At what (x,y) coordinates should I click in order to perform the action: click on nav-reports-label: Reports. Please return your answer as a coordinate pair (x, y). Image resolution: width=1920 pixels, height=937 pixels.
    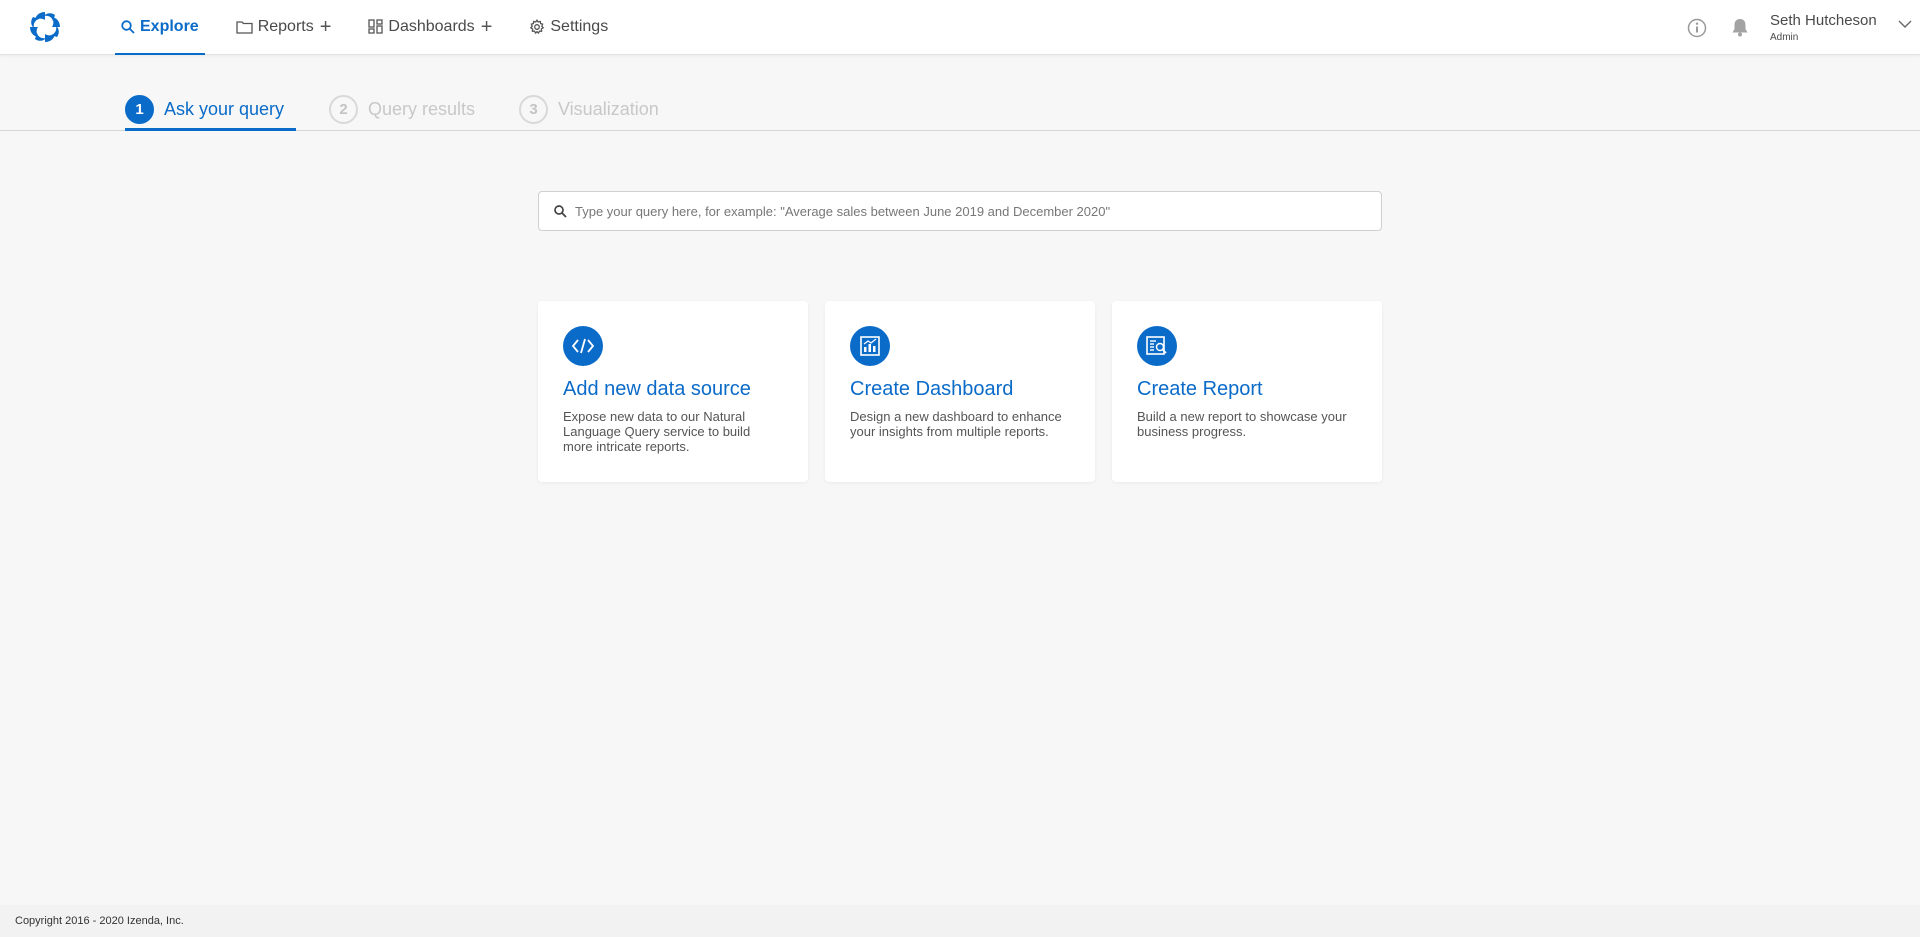
    Looking at the image, I should click on (285, 26).